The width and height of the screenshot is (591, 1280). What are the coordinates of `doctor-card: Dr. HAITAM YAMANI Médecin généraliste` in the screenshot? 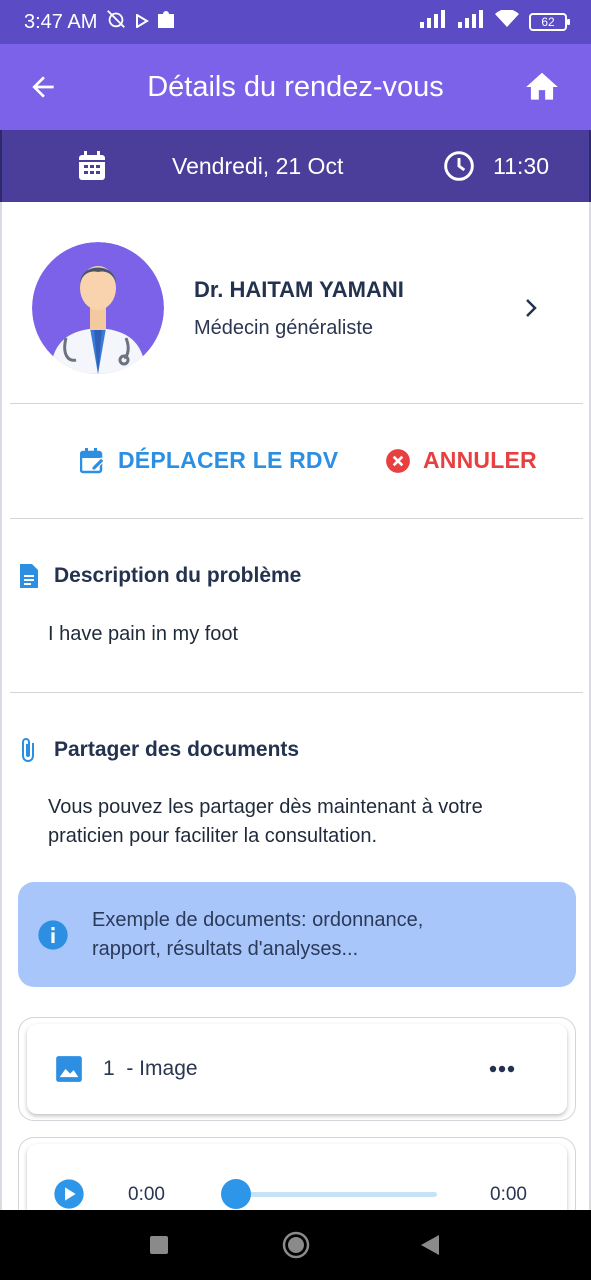 It's located at (297, 308).